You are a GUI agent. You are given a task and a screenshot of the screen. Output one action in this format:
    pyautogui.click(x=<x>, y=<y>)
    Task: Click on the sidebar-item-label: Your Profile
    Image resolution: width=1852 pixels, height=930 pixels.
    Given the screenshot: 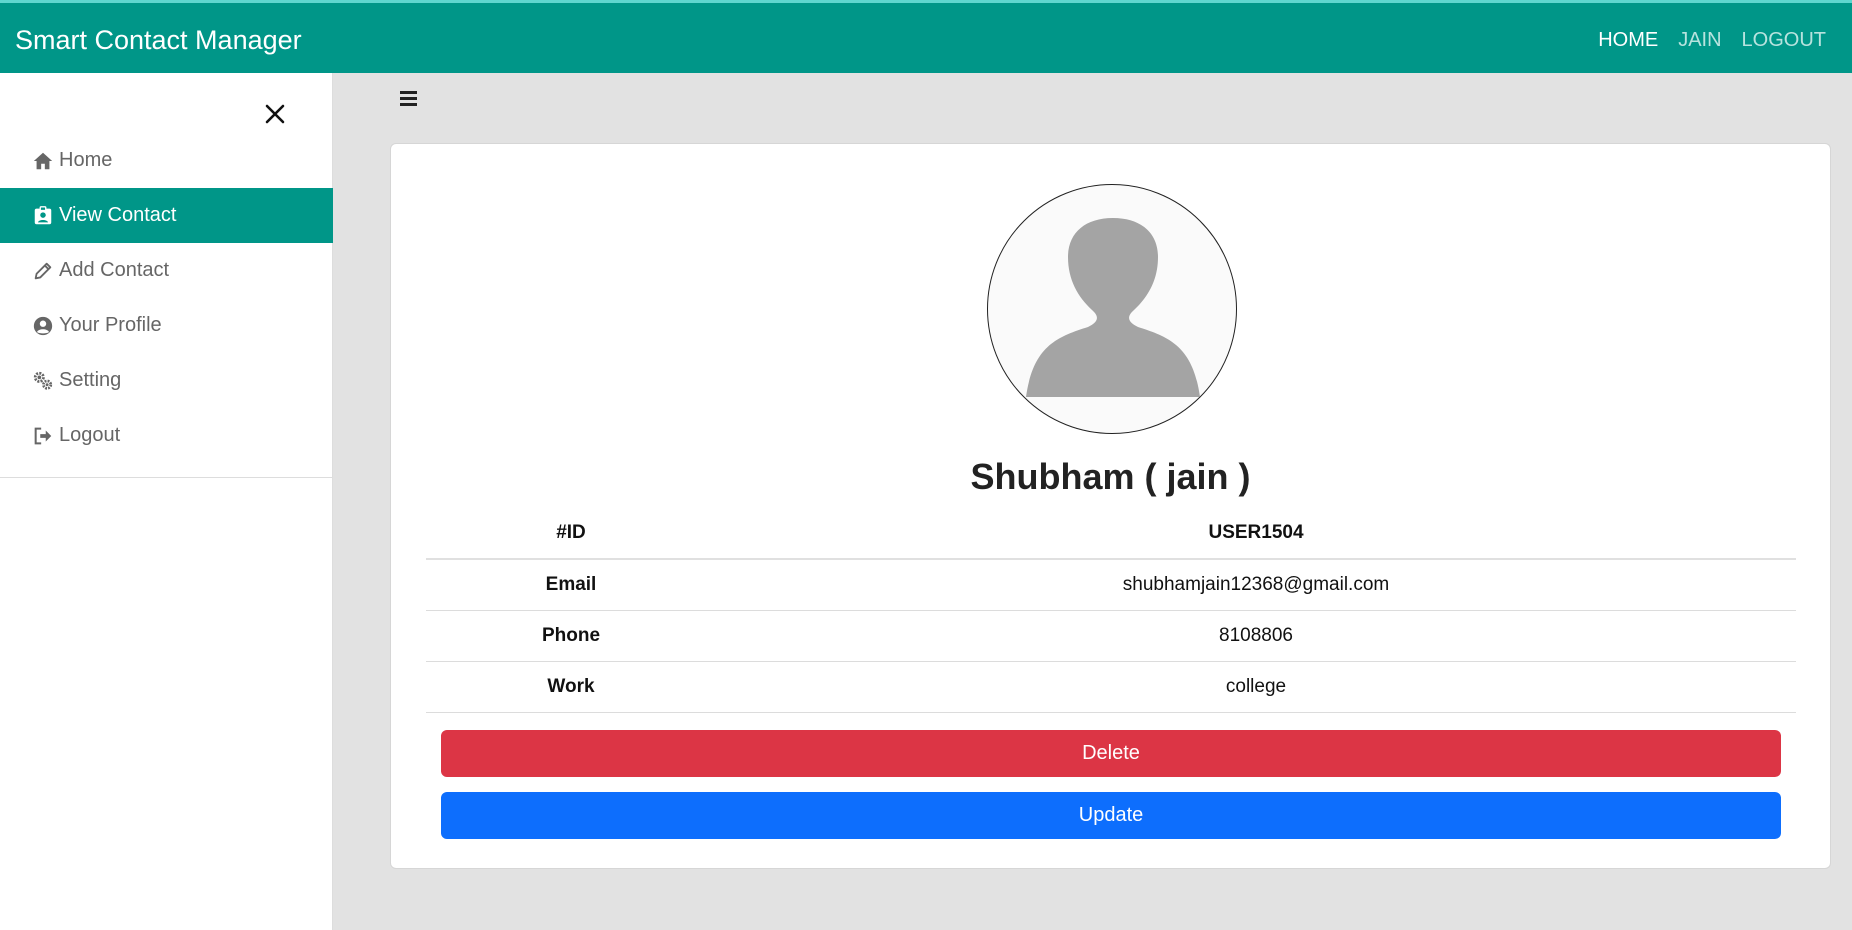 What is the action you would take?
    pyautogui.click(x=110, y=325)
    